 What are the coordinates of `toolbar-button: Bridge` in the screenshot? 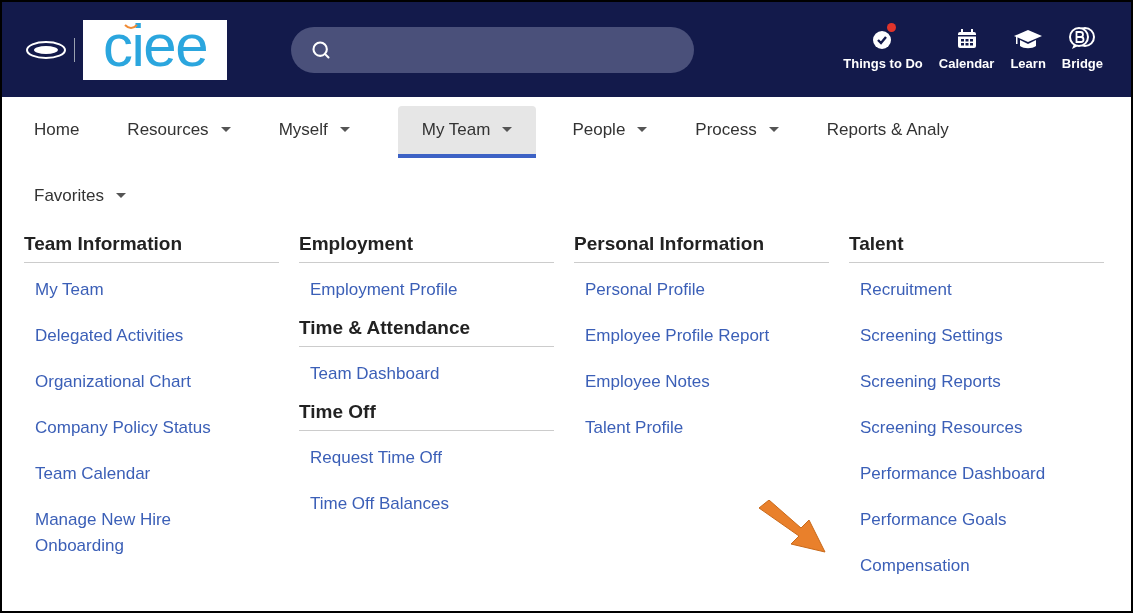 It's located at (1082, 49).